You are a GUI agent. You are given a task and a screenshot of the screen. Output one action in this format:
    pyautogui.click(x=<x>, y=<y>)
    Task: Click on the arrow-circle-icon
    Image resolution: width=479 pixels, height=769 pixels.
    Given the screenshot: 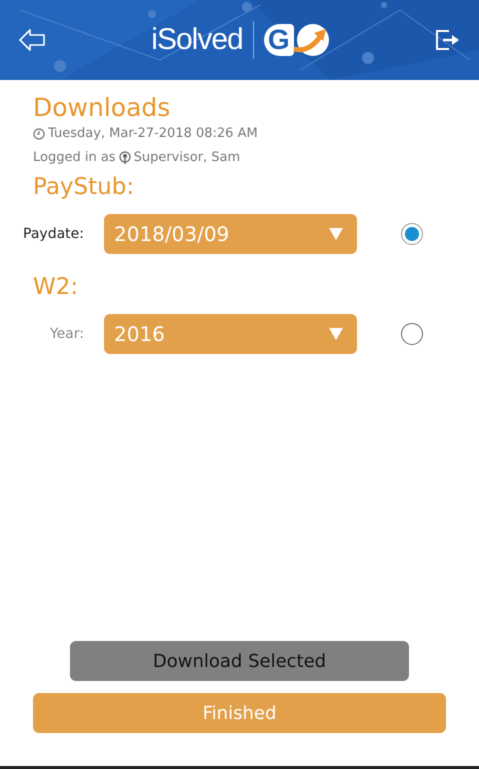 What is the action you would take?
    pyautogui.click(x=311, y=40)
    